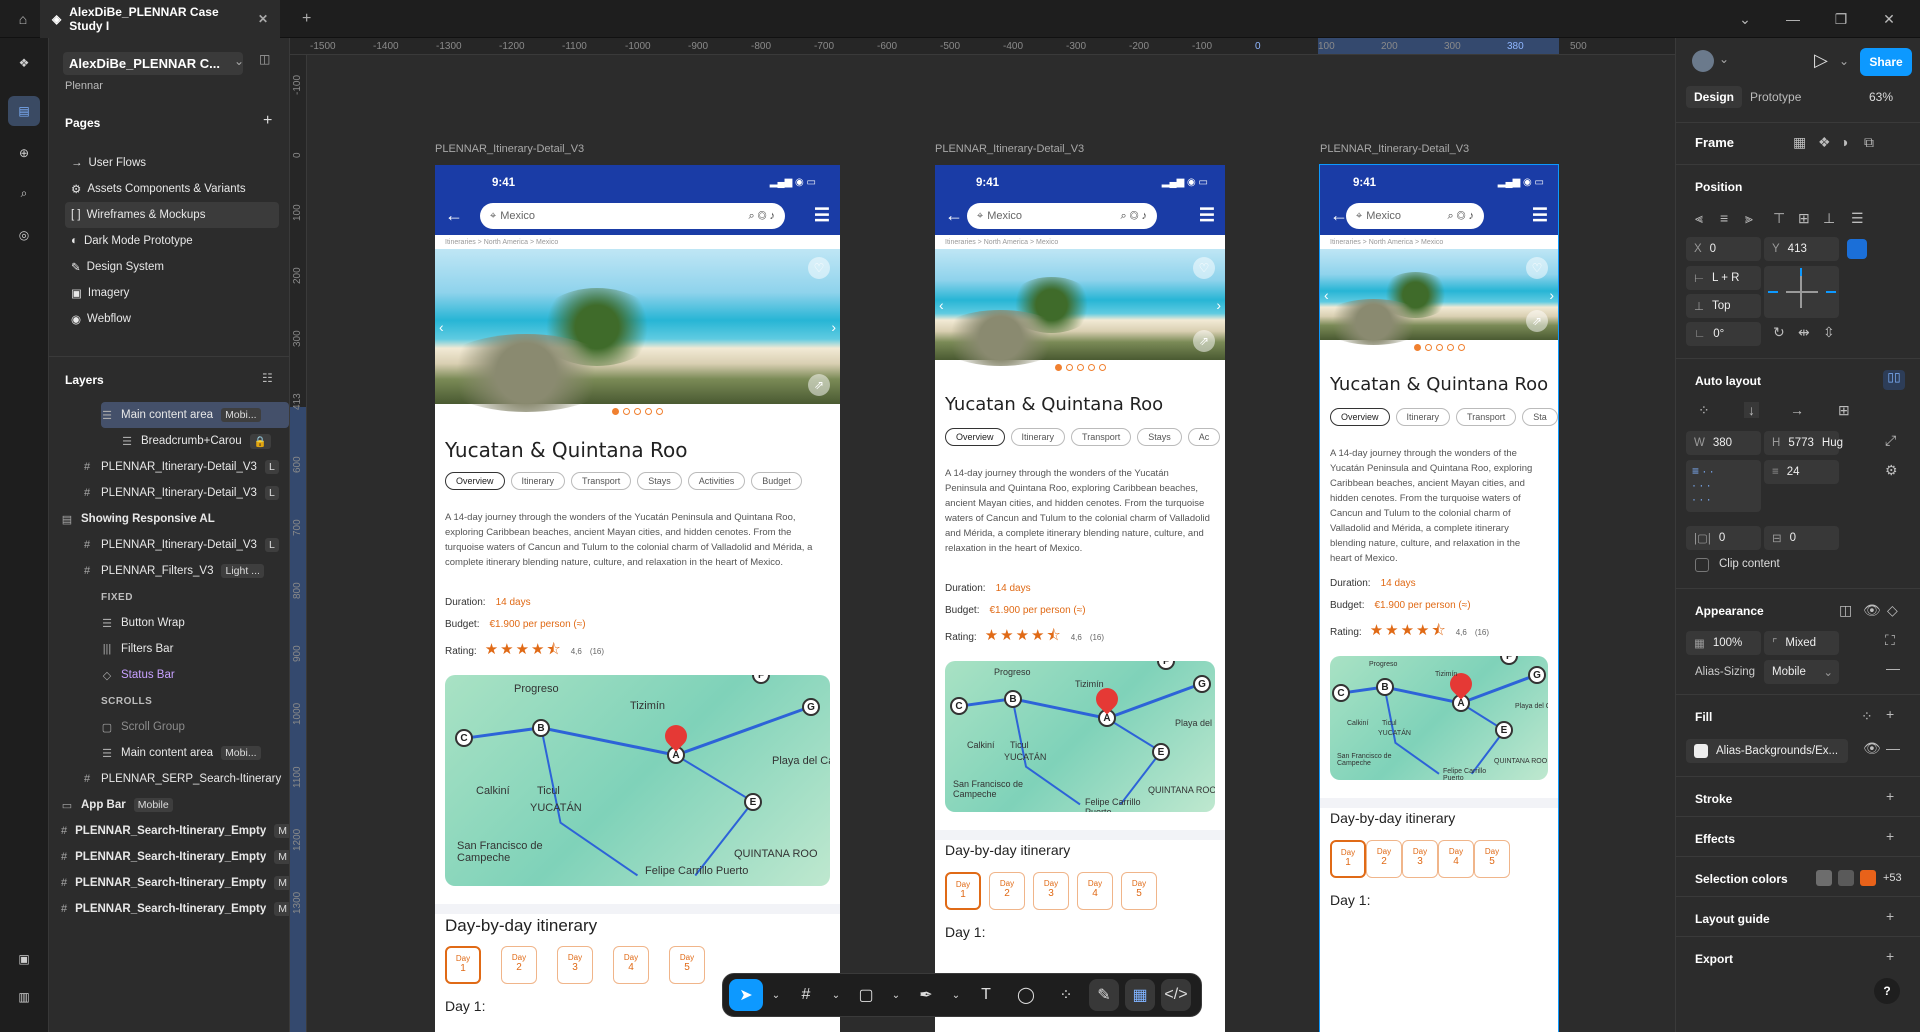 This screenshot has height=1032, width=1920. Describe the element at coordinates (1724, 218) in the screenshot. I see `align-center-icon: ≡` at that location.